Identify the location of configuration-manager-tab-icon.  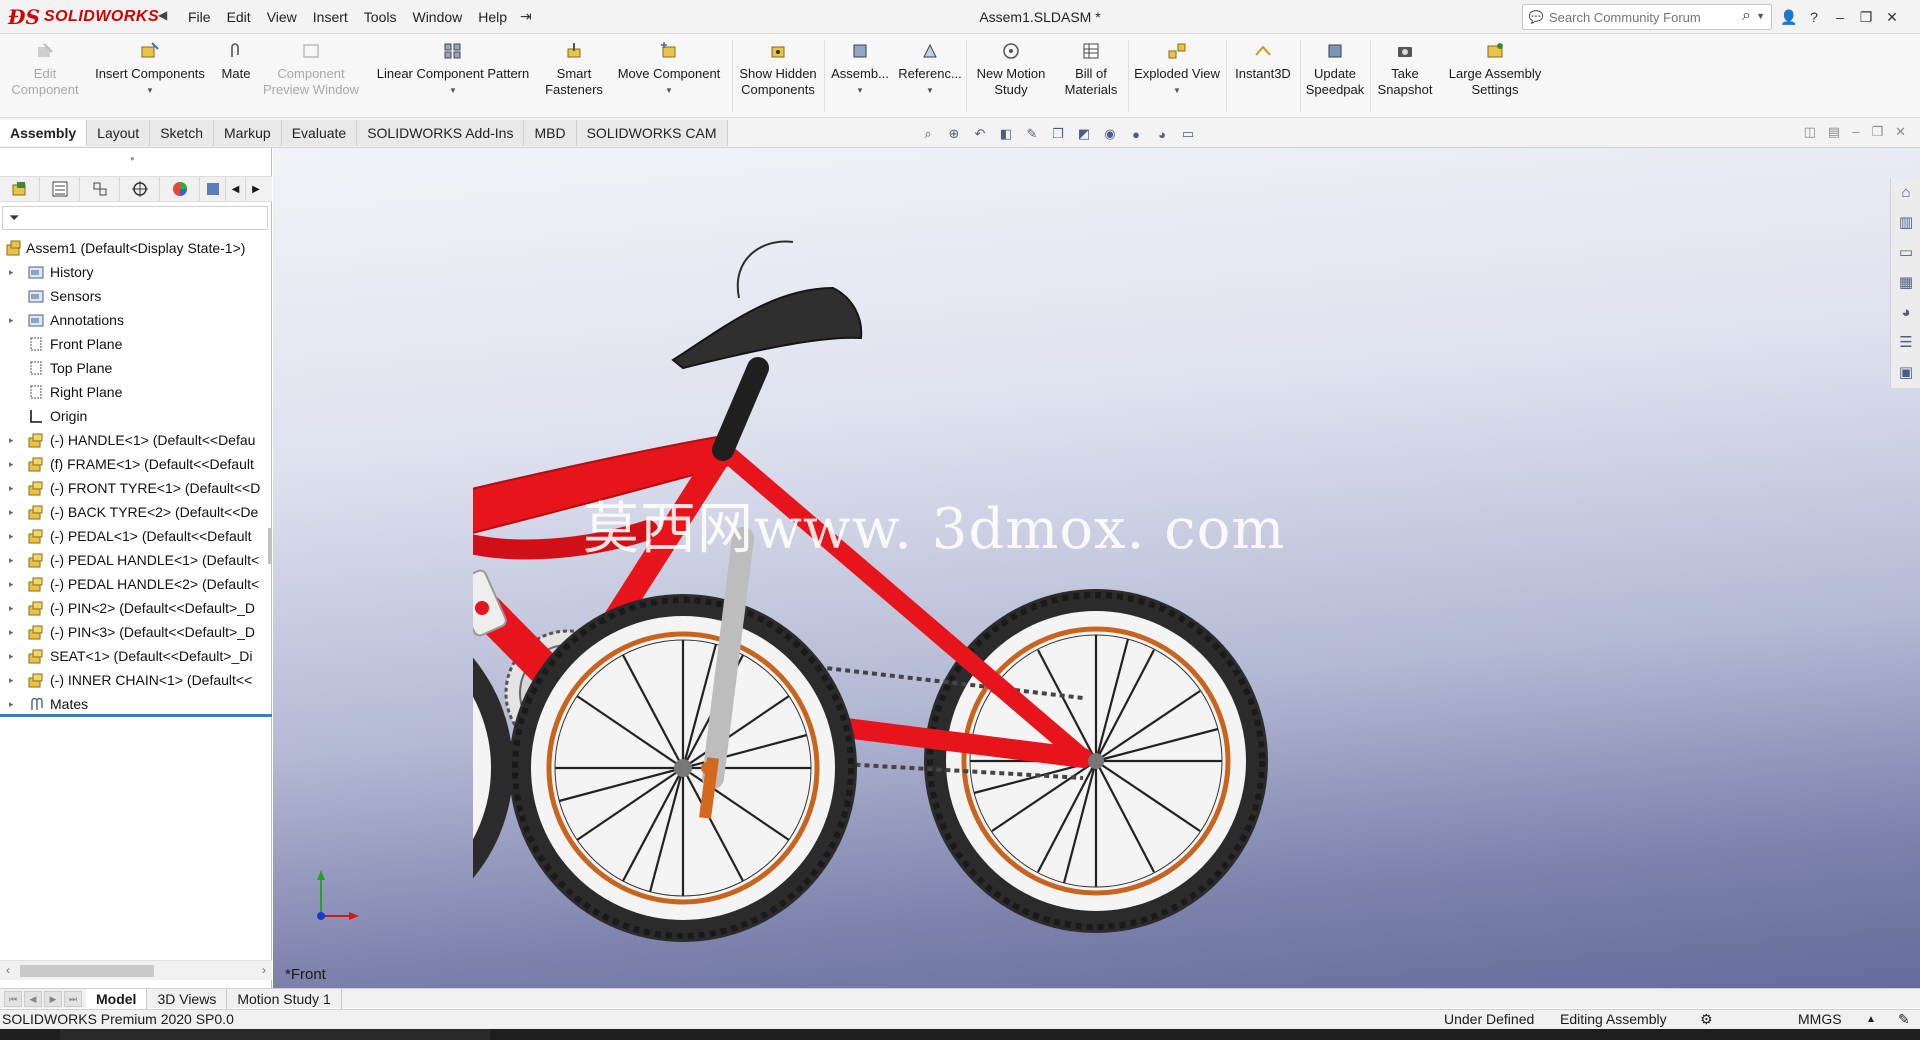
(100, 189).